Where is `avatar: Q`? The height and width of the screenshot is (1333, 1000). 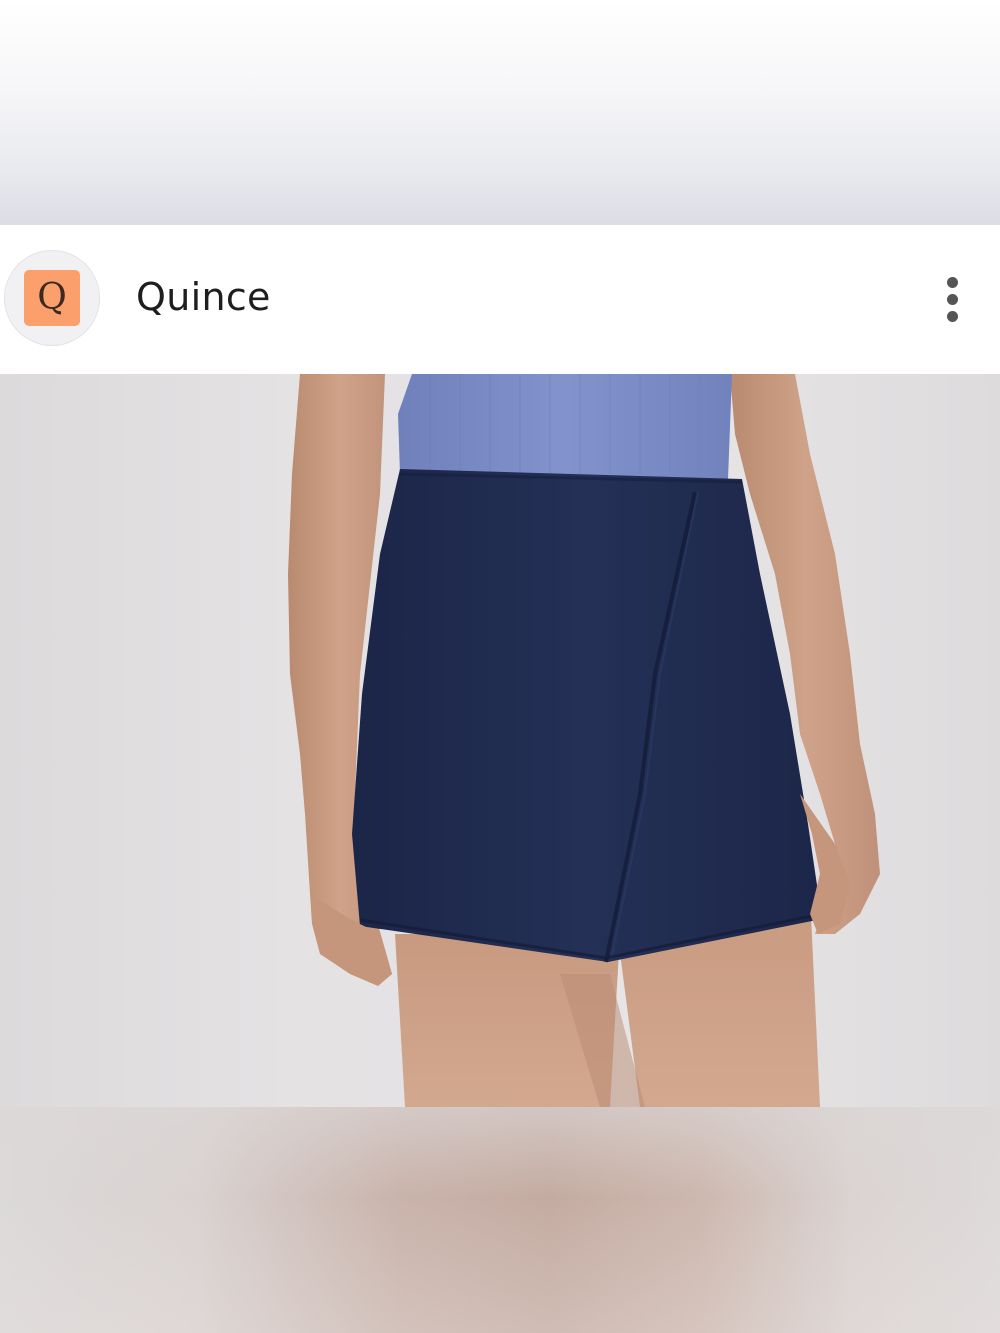 avatar: Q is located at coordinates (52, 298).